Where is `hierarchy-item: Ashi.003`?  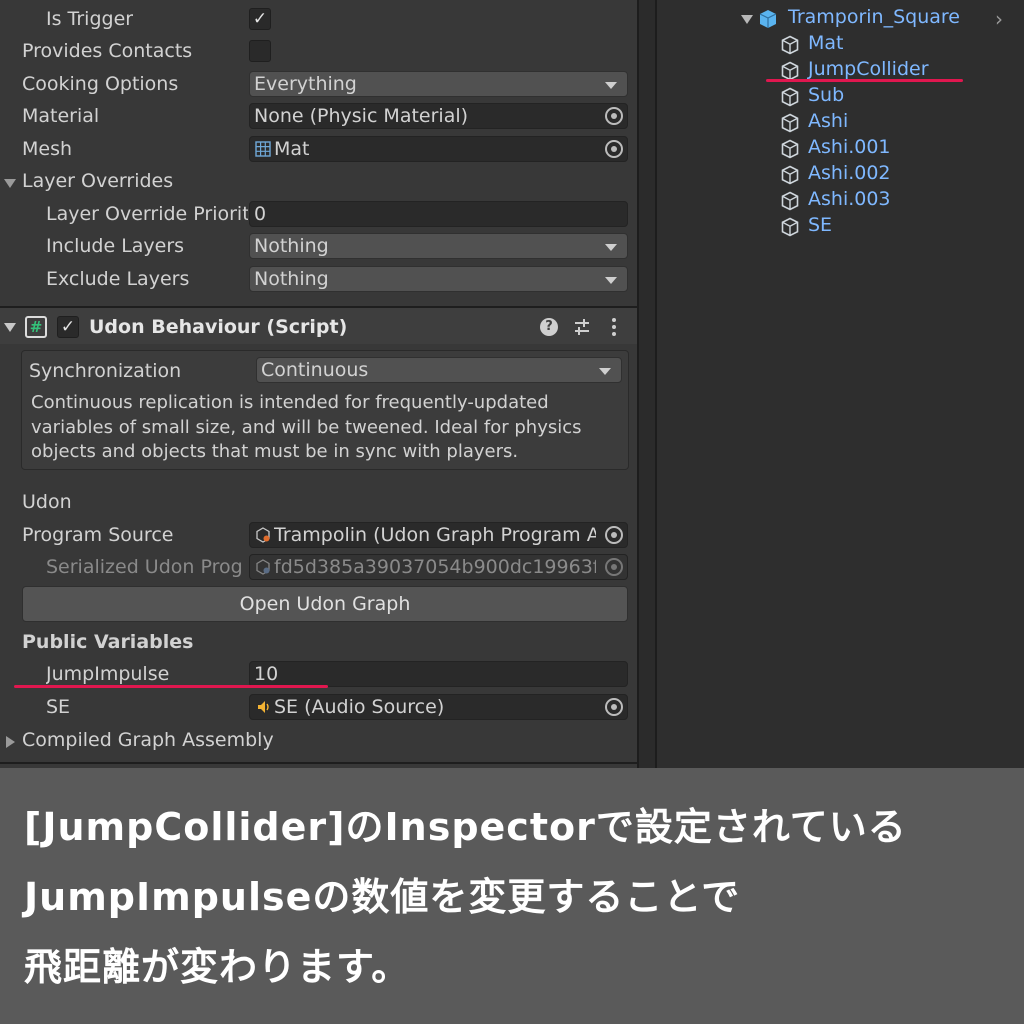 hierarchy-item: Ashi.003 is located at coordinates (895, 200).